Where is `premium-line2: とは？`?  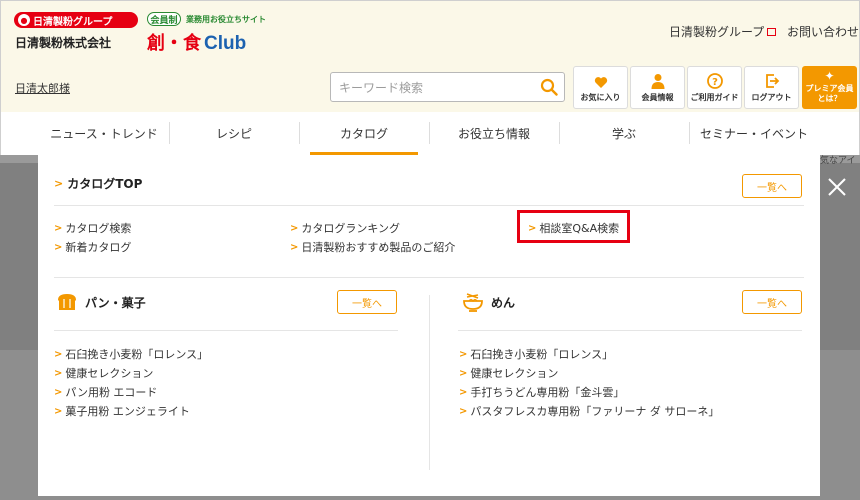 premium-line2: とは？ is located at coordinates (829, 98).